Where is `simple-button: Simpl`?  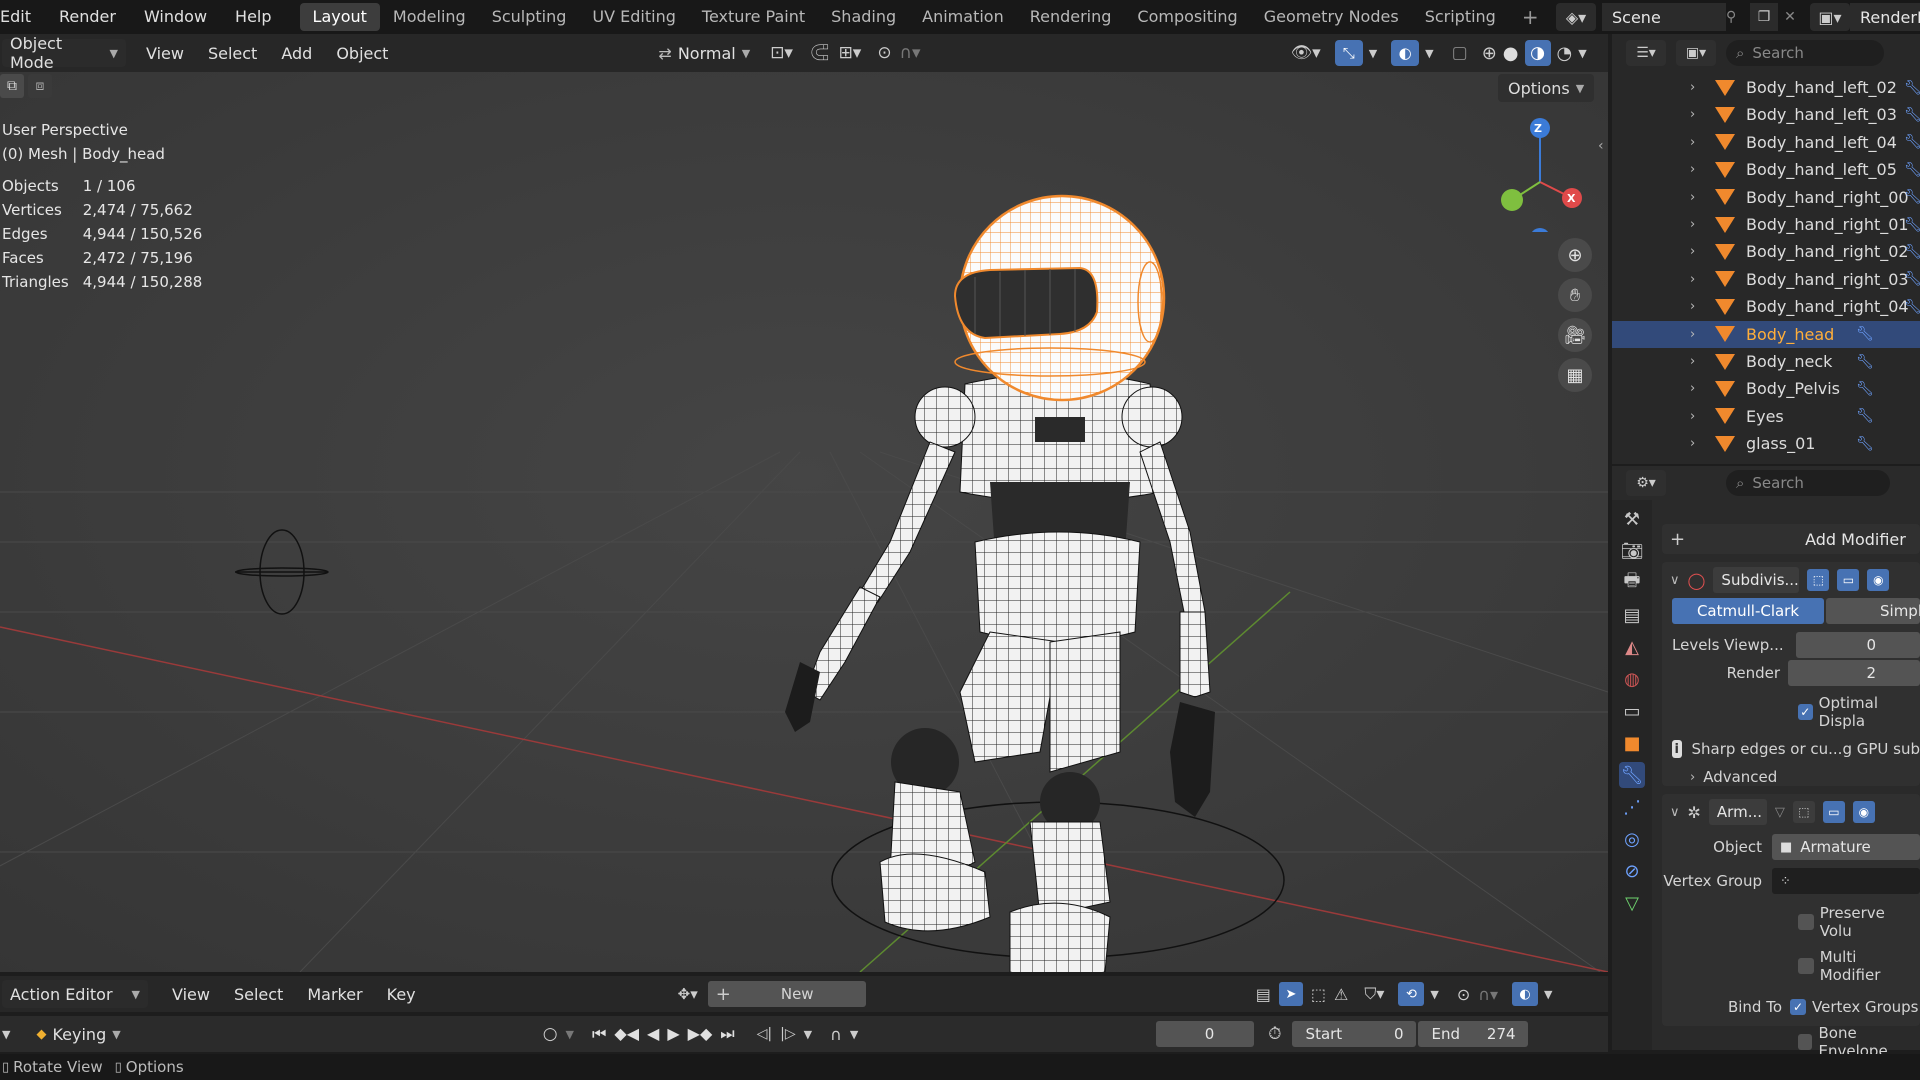
simple-button: Simpl is located at coordinates (1873, 611).